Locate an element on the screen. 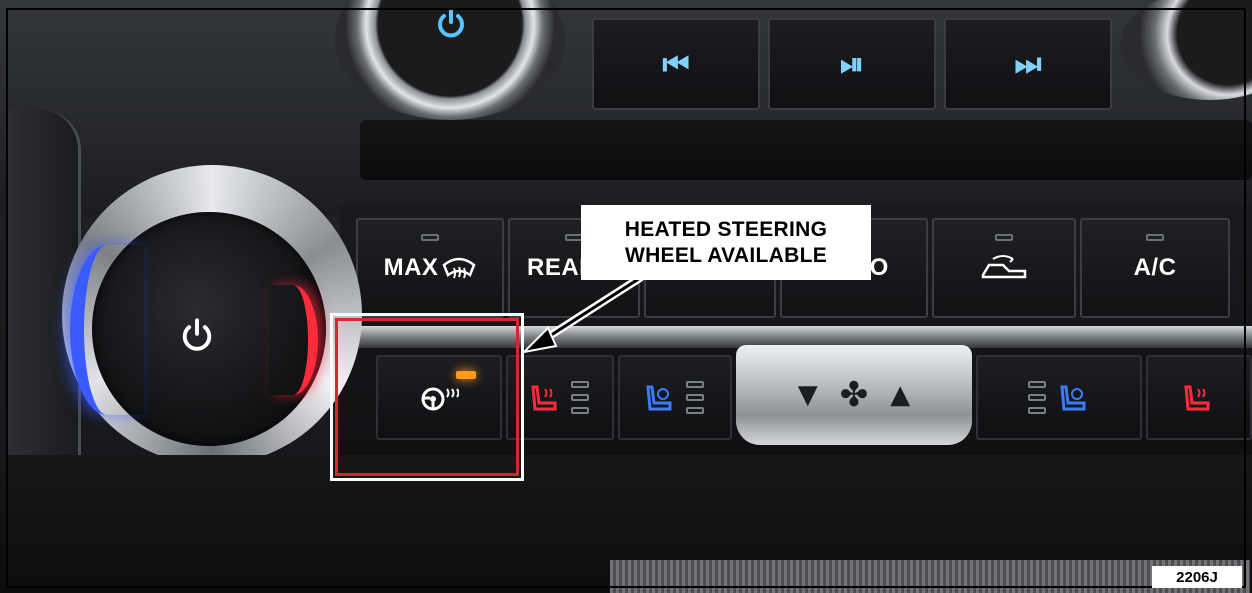 The width and height of the screenshot is (1252, 593). figure-code: 2206J is located at coordinates (1197, 577).